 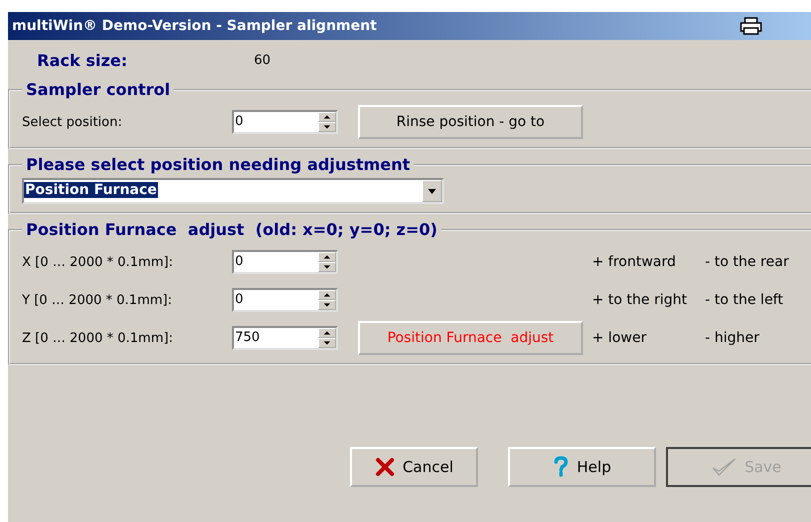 I want to click on direction-hint: + lower, so click(x=620, y=338).